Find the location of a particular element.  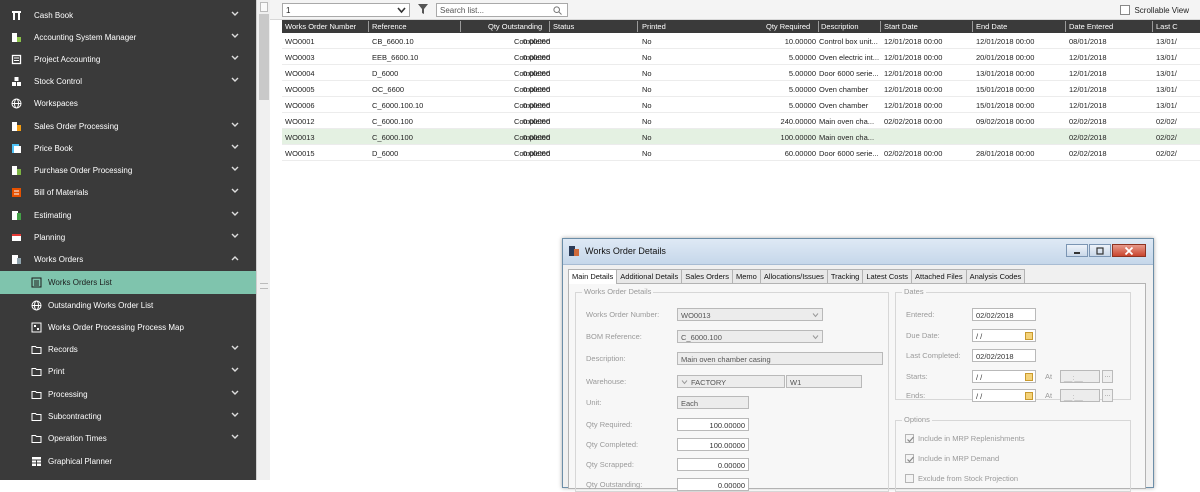

bom-reference-field: C_6000.100 is located at coordinates (750, 336).